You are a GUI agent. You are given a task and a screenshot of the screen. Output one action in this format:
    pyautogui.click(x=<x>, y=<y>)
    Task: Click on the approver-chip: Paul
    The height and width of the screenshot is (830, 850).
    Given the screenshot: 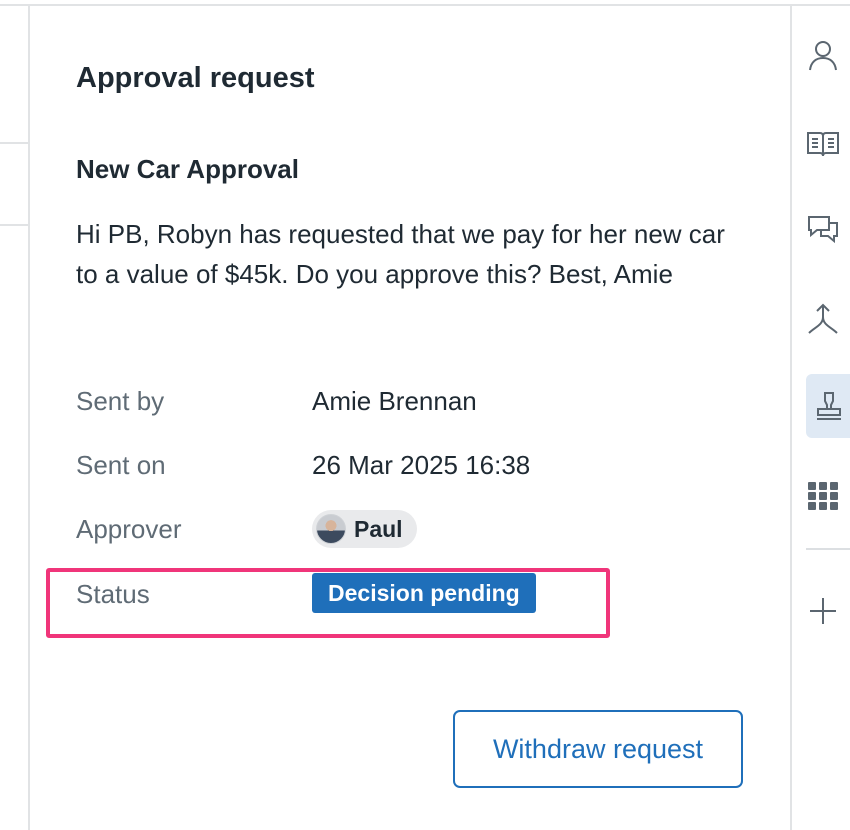 What is the action you would take?
    pyautogui.click(x=364, y=529)
    